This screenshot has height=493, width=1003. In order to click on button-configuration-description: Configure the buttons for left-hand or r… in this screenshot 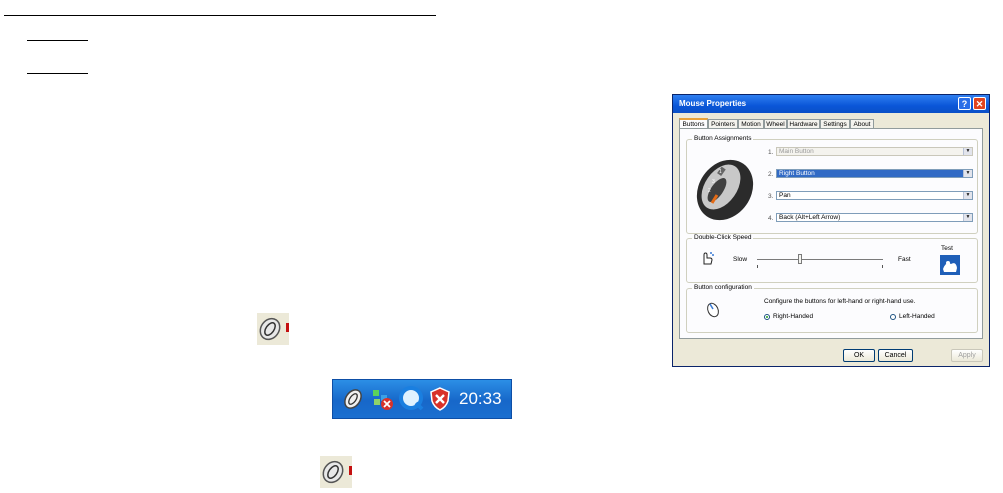, I will do `click(840, 301)`.